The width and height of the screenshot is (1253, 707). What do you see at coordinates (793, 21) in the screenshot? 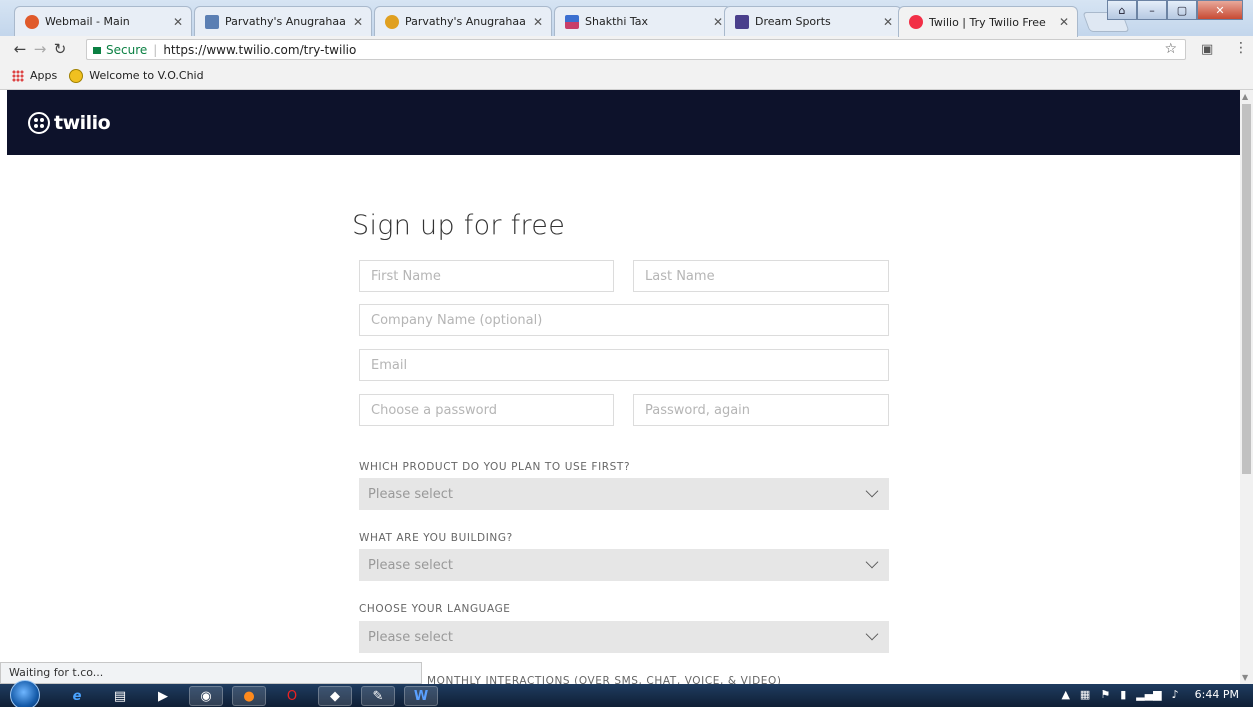
I see `tab-title: Dream Sports` at bounding box center [793, 21].